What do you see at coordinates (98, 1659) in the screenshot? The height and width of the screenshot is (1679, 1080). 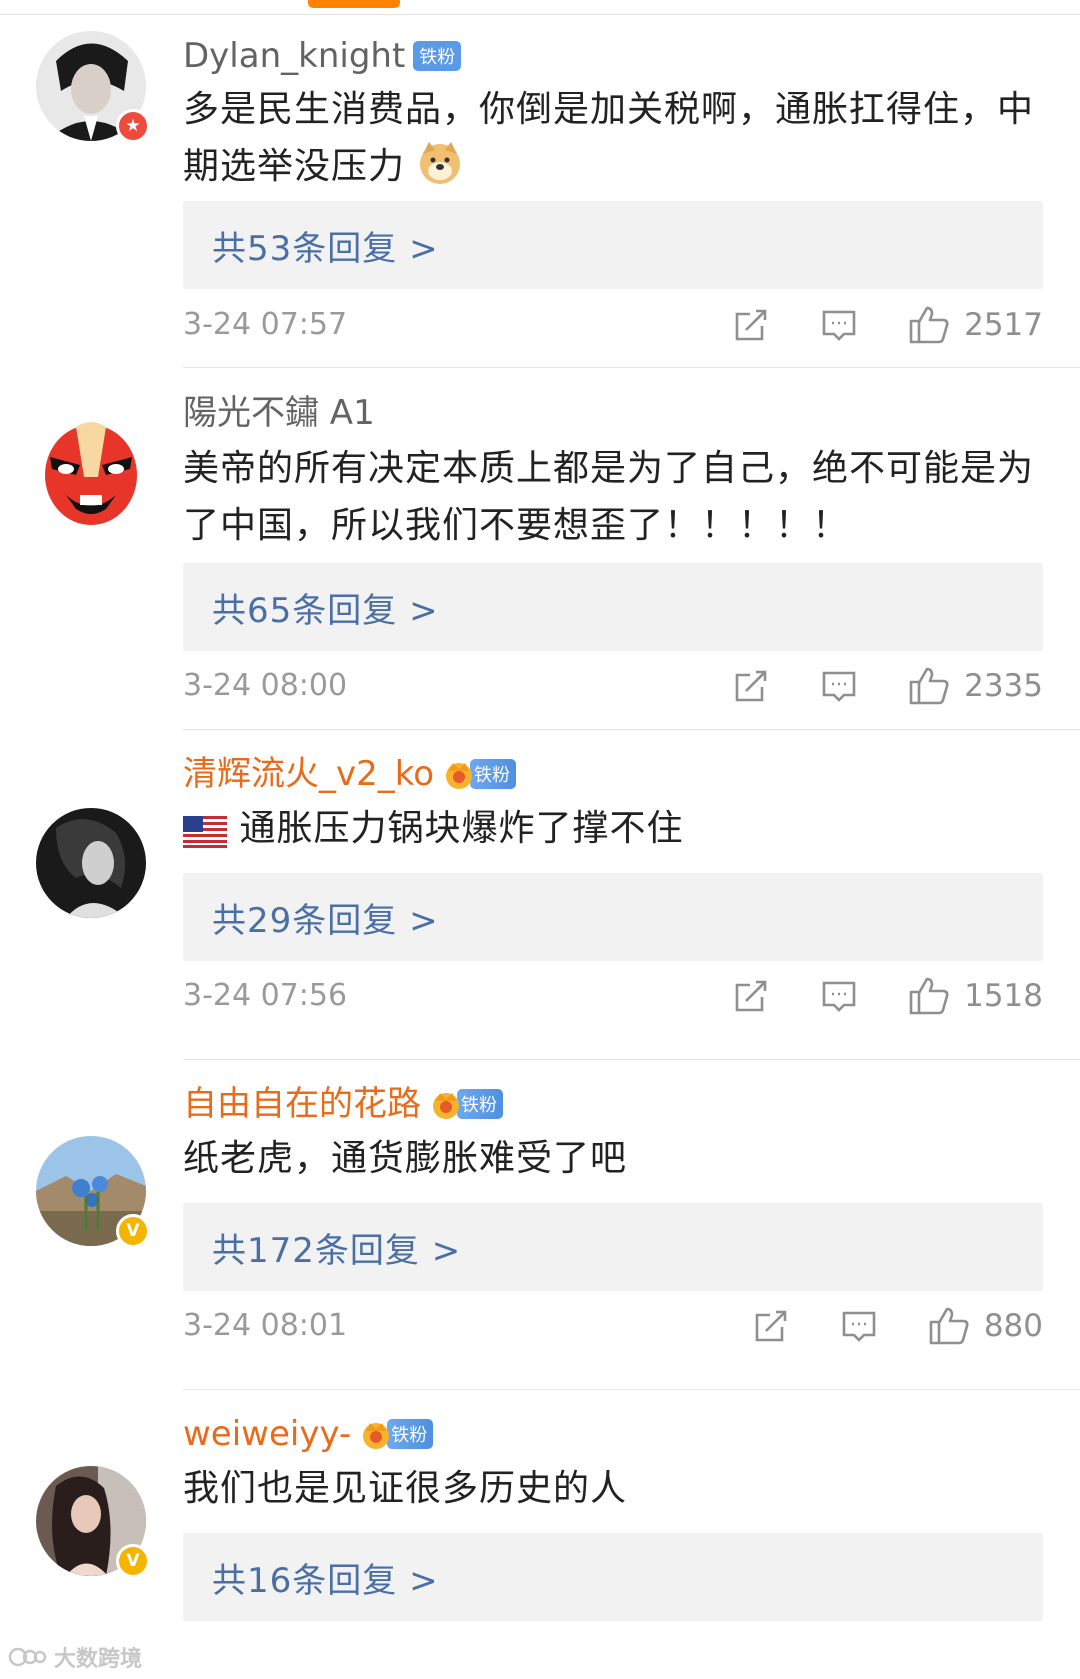 I see `watermark-text: 大数跨境` at bounding box center [98, 1659].